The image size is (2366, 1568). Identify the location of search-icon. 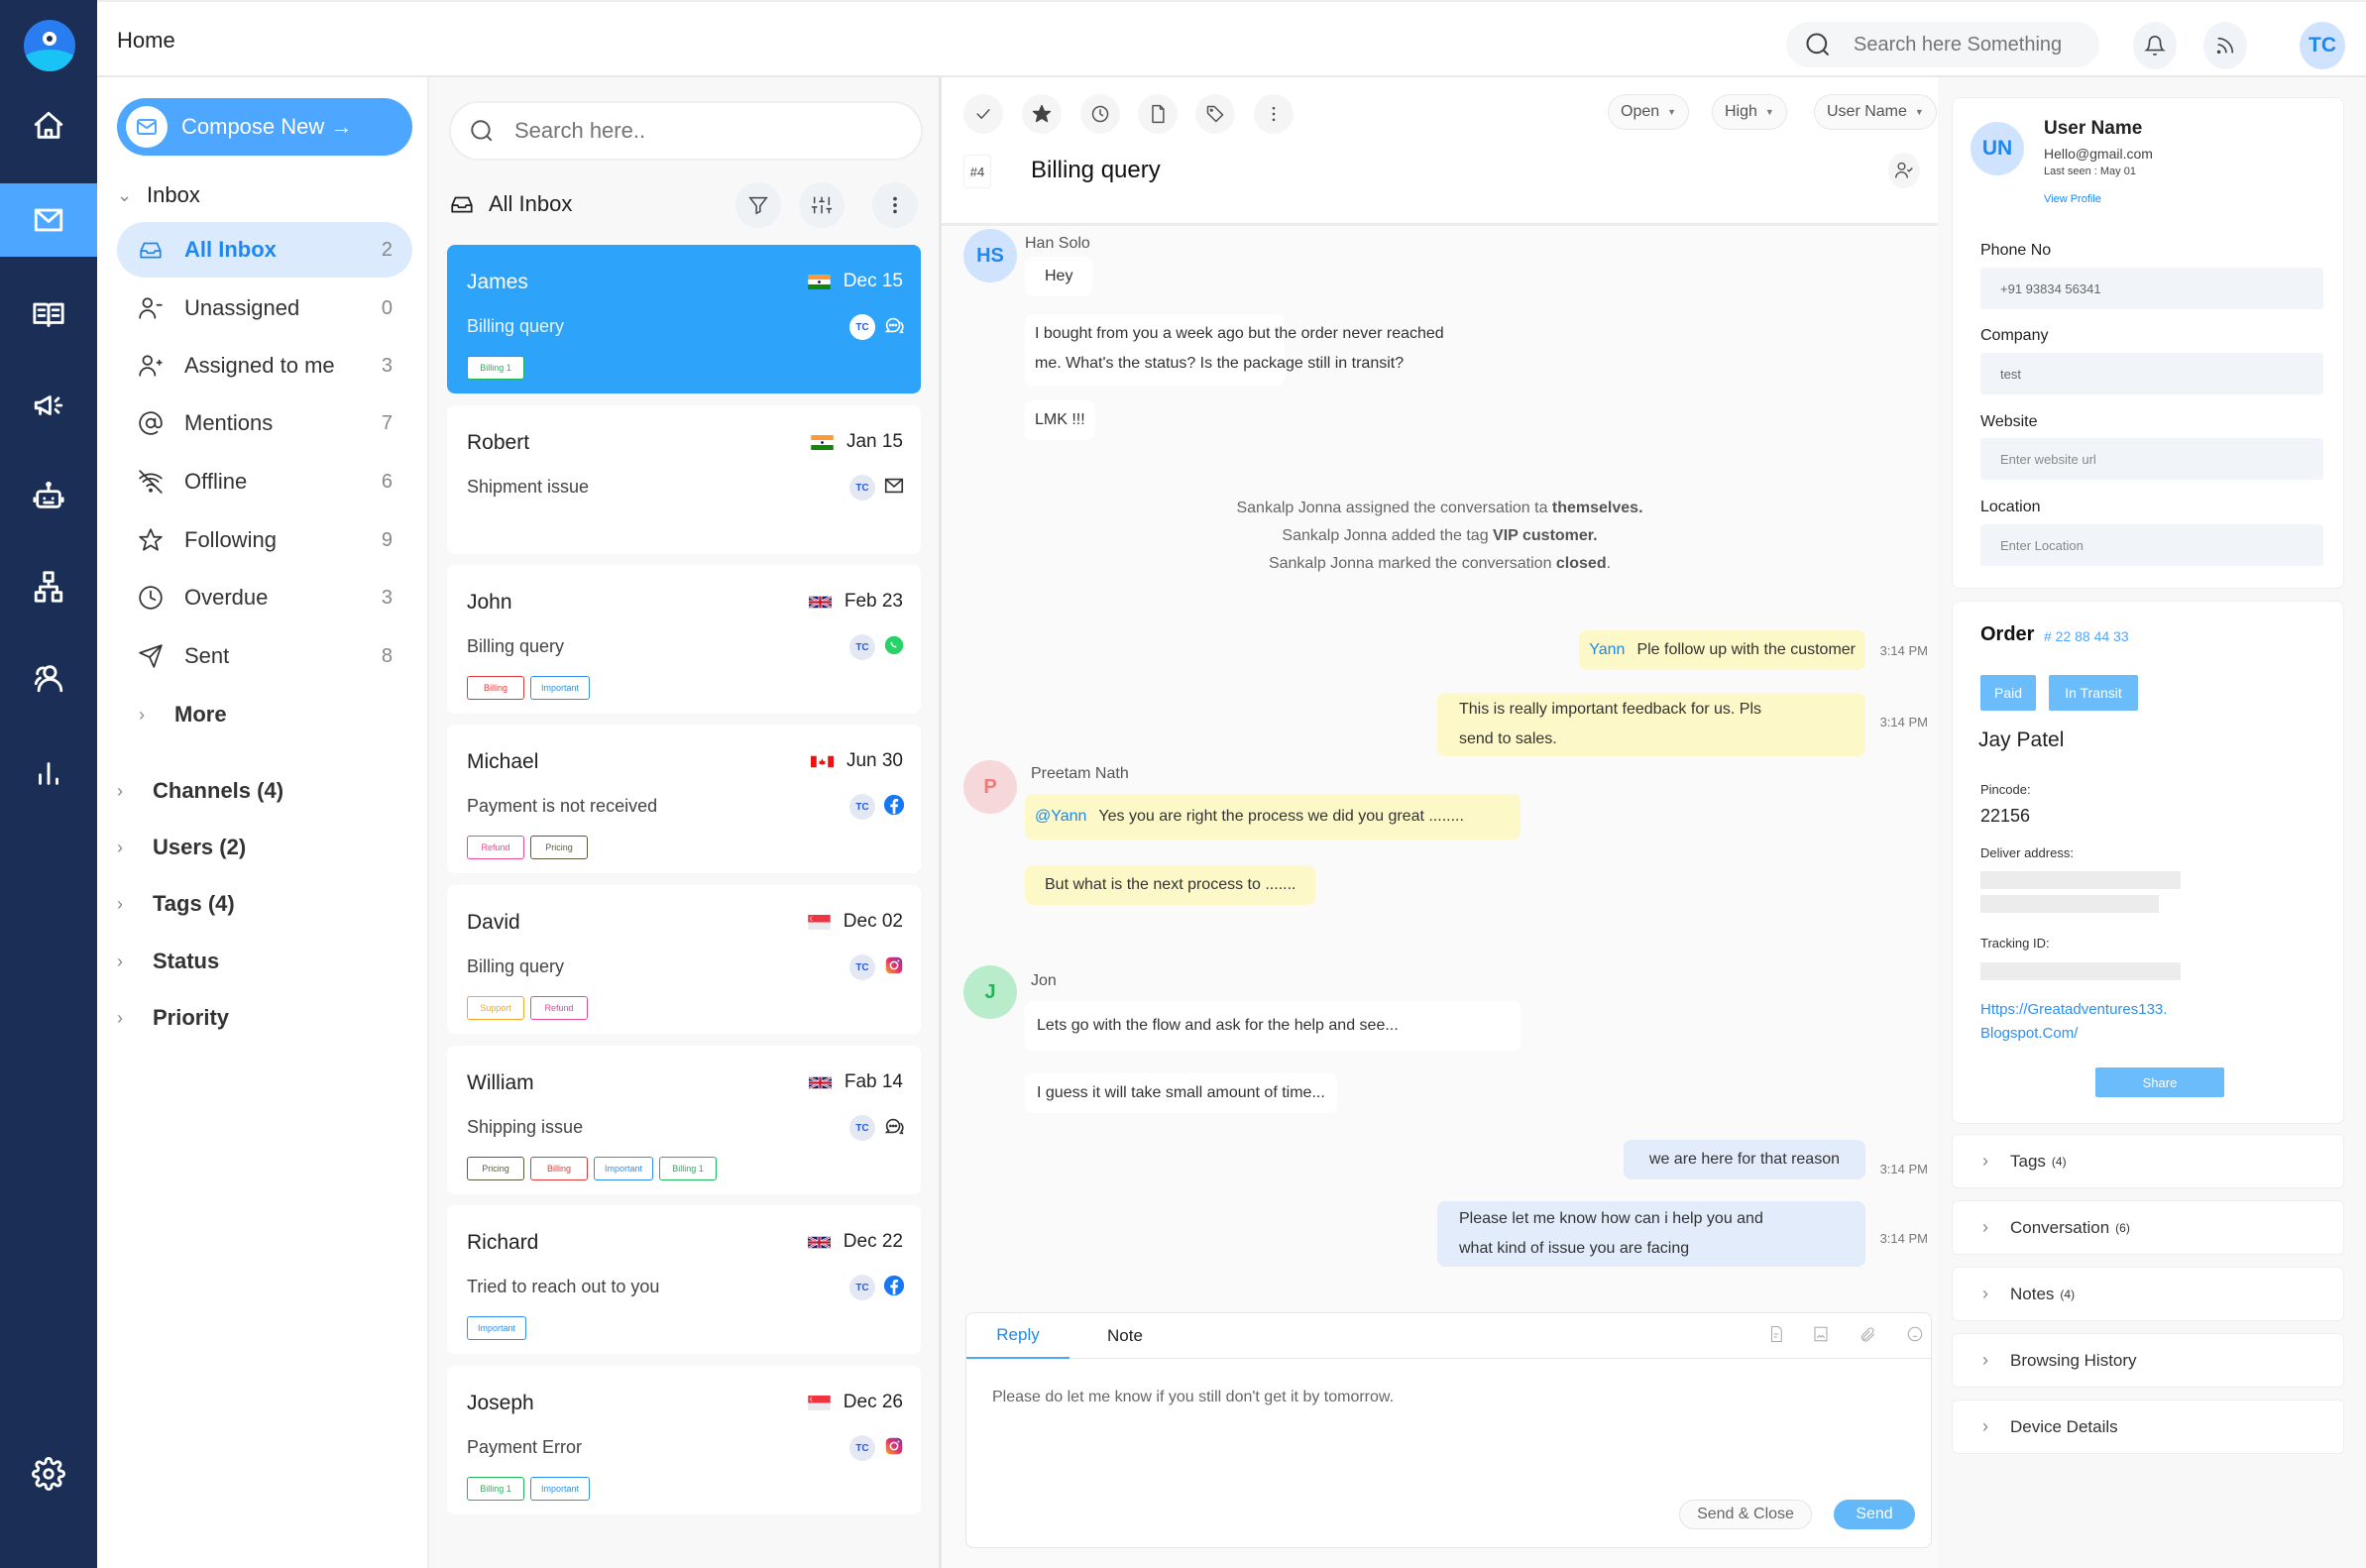
(1818, 44).